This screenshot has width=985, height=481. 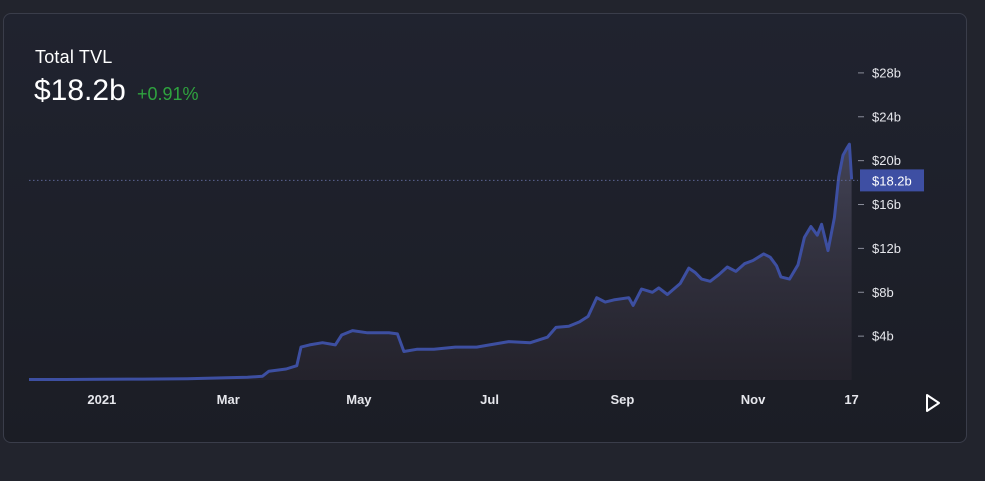 I want to click on y-tick-label: $12b, so click(x=886, y=248).